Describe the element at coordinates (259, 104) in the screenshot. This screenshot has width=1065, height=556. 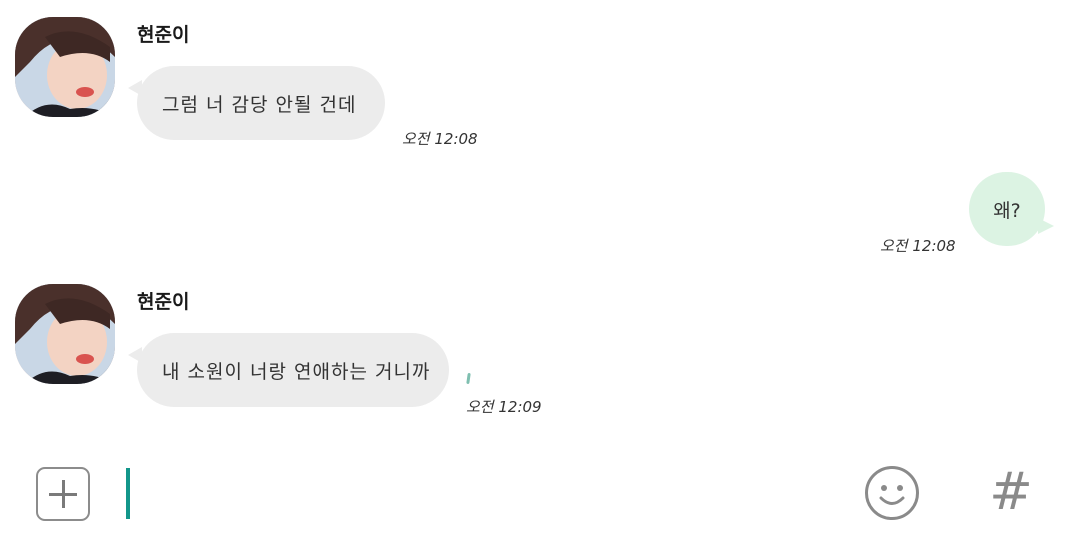
I see `message-text: 그럼 너 감당 안될 건데` at that location.